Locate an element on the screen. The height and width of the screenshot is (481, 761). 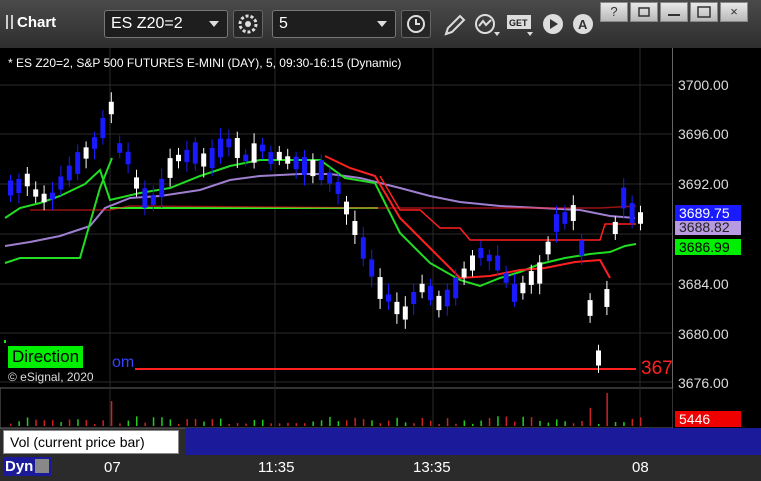
alert-icon: A is located at coordinates (584, 25).